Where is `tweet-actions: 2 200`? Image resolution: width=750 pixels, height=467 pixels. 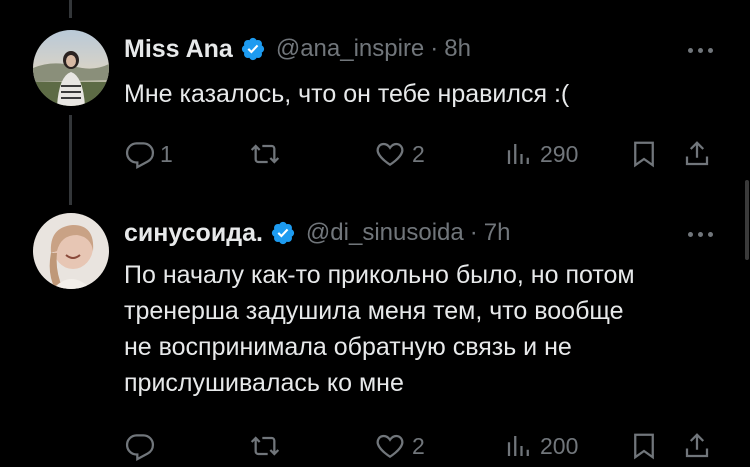 tweet-actions: 2 200 is located at coordinates (424, 448).